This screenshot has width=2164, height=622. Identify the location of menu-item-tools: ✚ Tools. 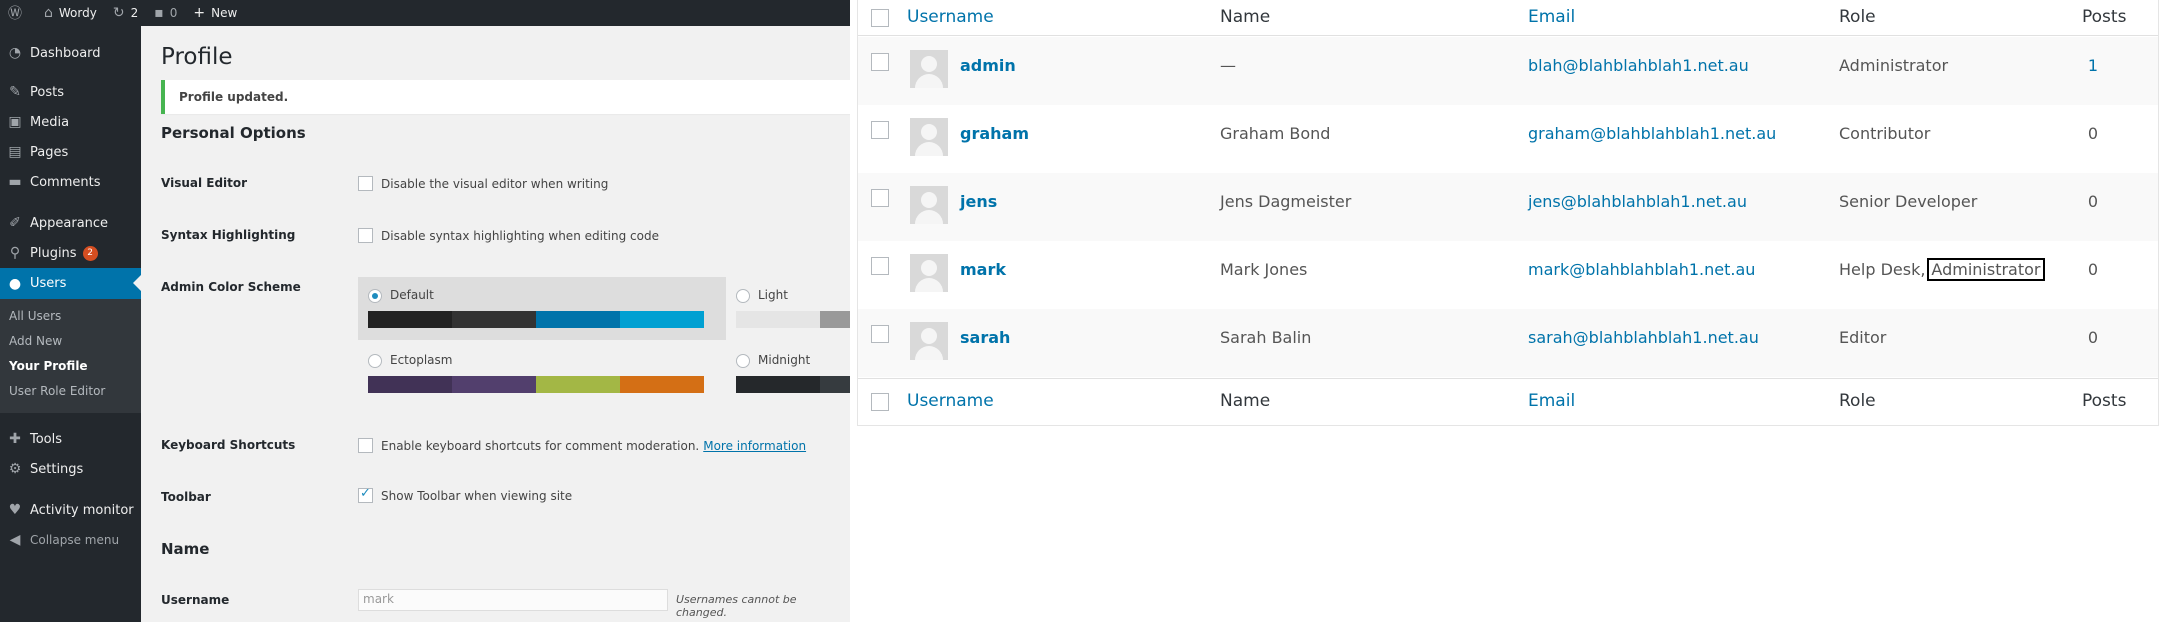
(70, 439).